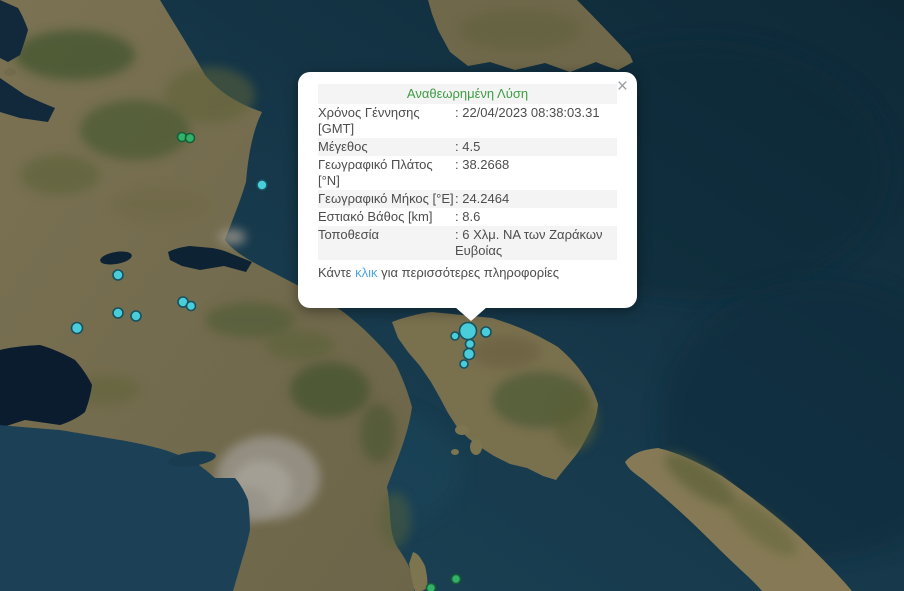 The image size is (904, 591). Describe the element at coordinates (467, 94) in the screenshot. I see `popup-title: Αναθεωρημένη Λύση` at that location.